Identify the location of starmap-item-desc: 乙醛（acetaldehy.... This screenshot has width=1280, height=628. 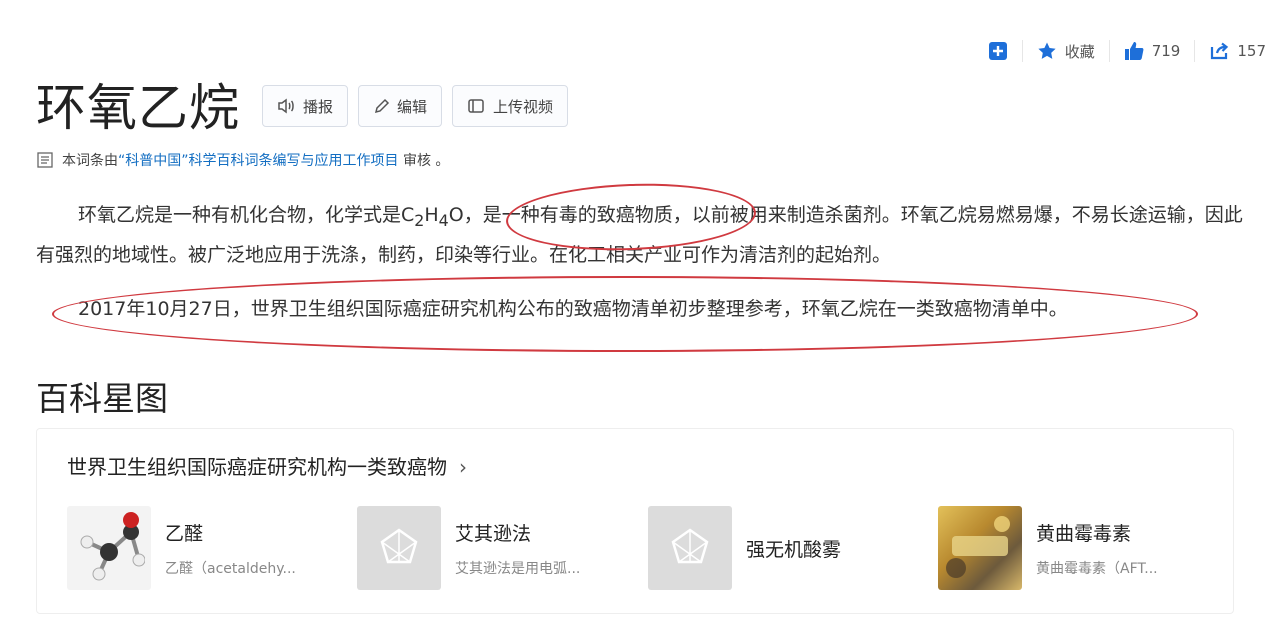
(230, 568).